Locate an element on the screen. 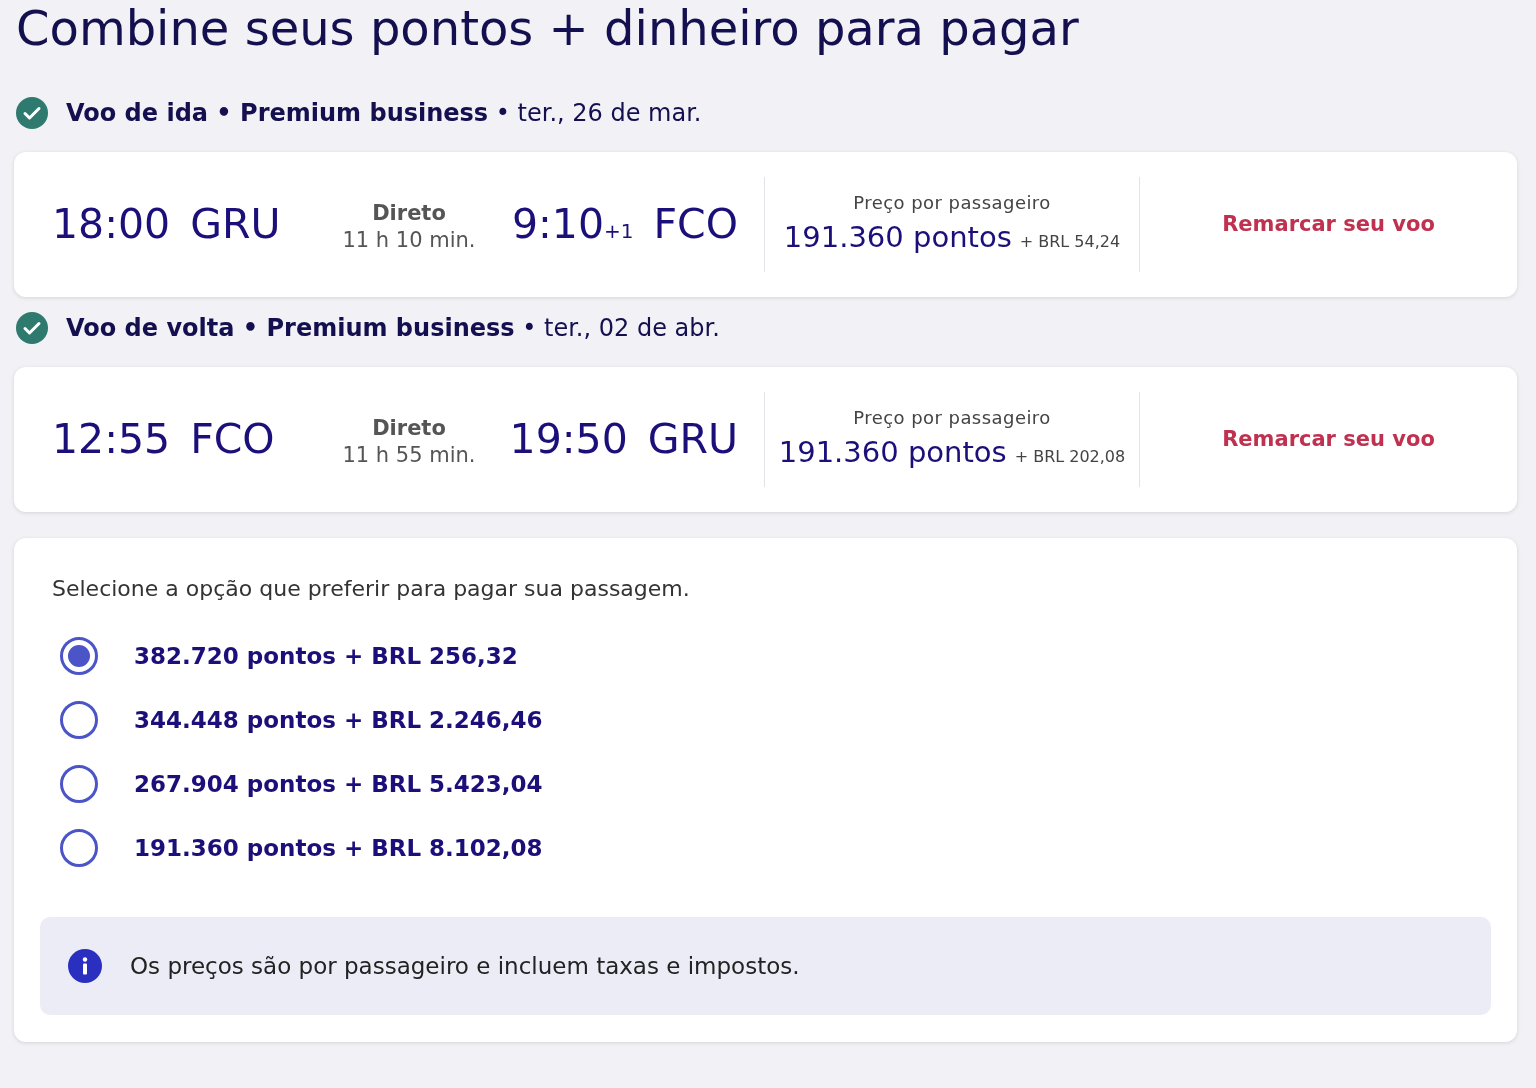 The height and width of the screenshot is (1088, 1536). payment-option: 267.904 pontos + BRL 5.423,04 is located at coordinates (775, 784).